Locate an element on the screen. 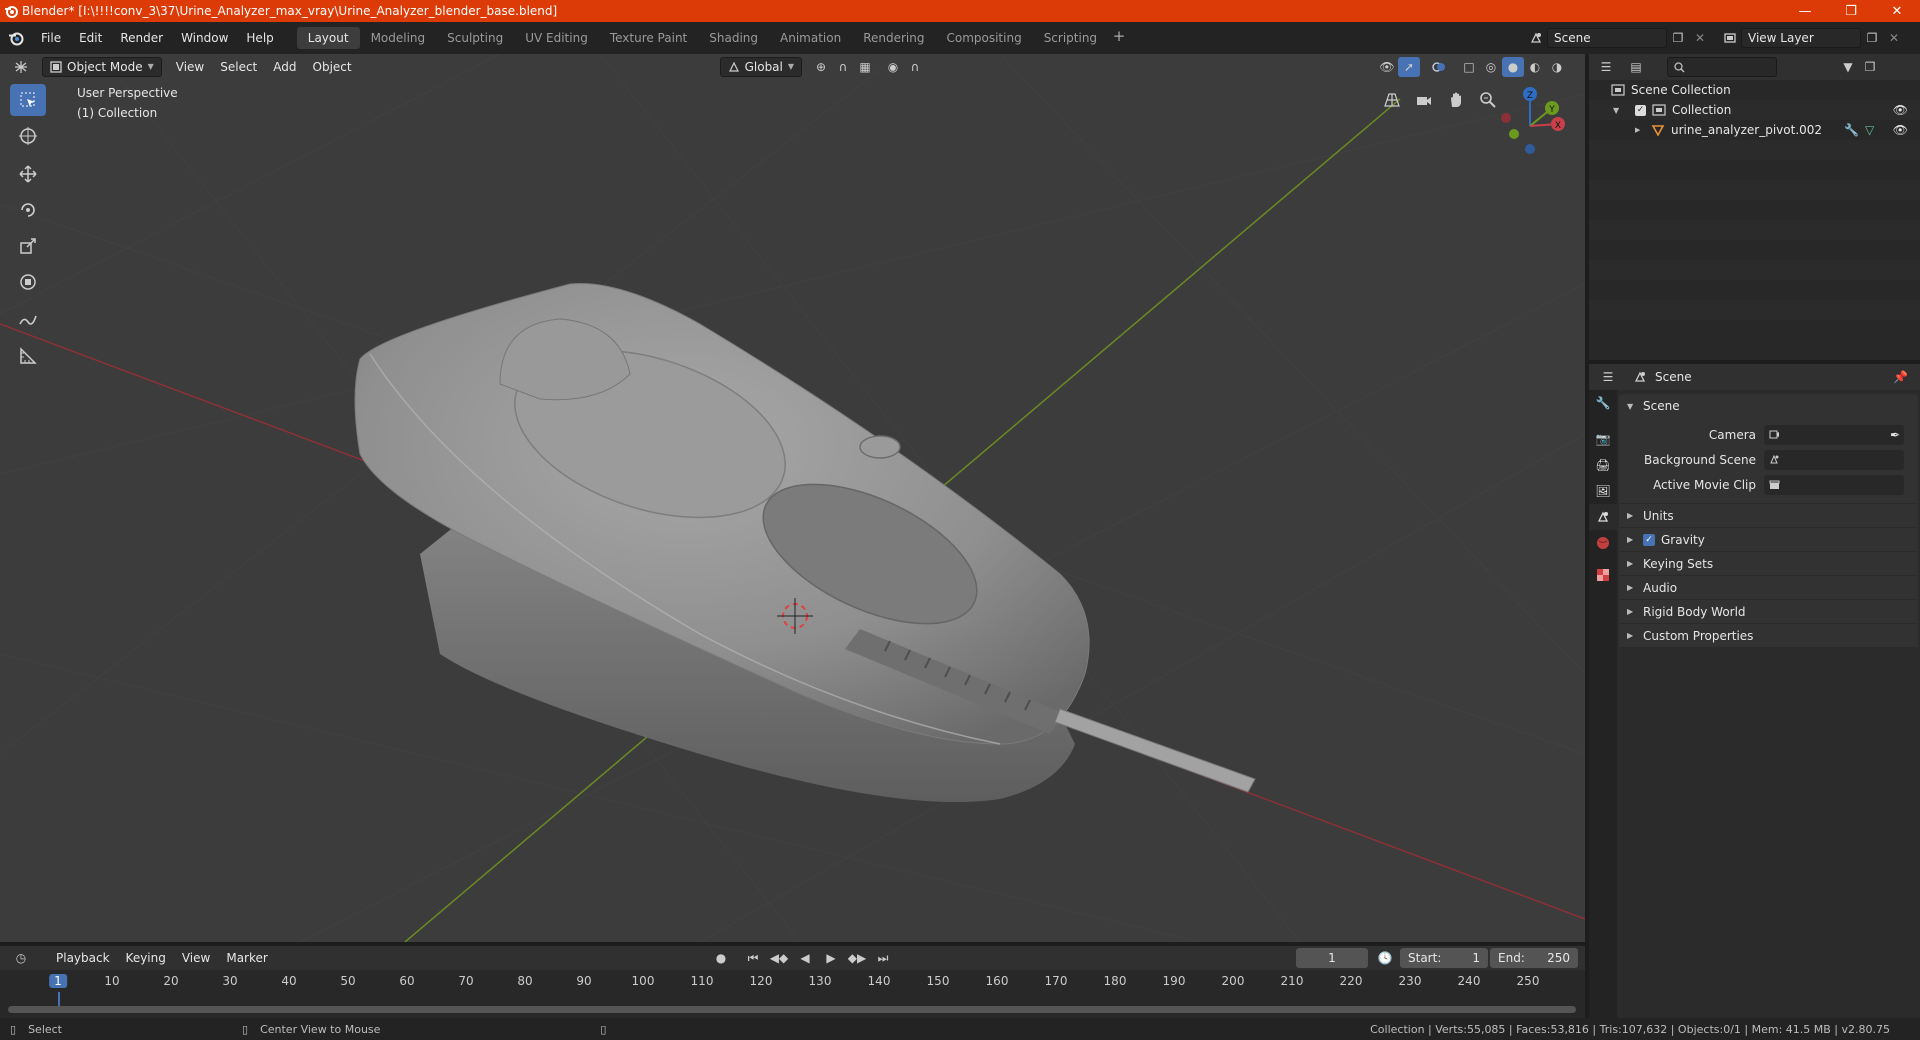 Image resolution: width=1920 pixels, height=1040 pixels. start-frame-field: Start: 1 is located at coordinates (1444, 958).